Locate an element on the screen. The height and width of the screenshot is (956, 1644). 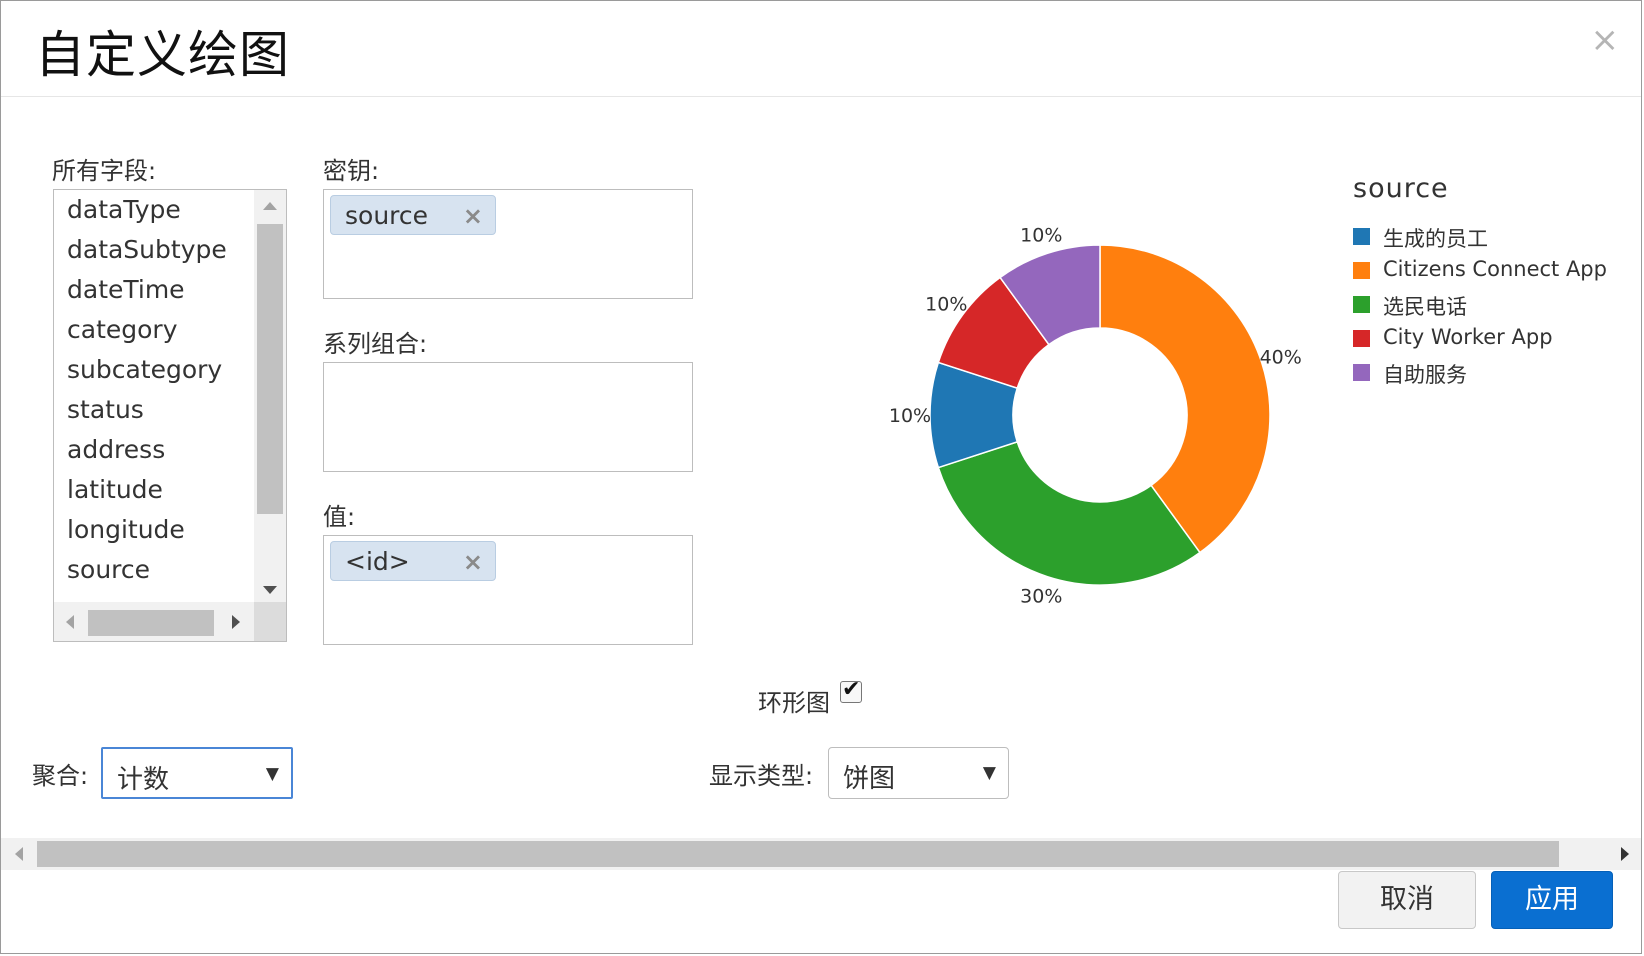
checkmark-icon: ✔ is located at coordinates (851, 689).